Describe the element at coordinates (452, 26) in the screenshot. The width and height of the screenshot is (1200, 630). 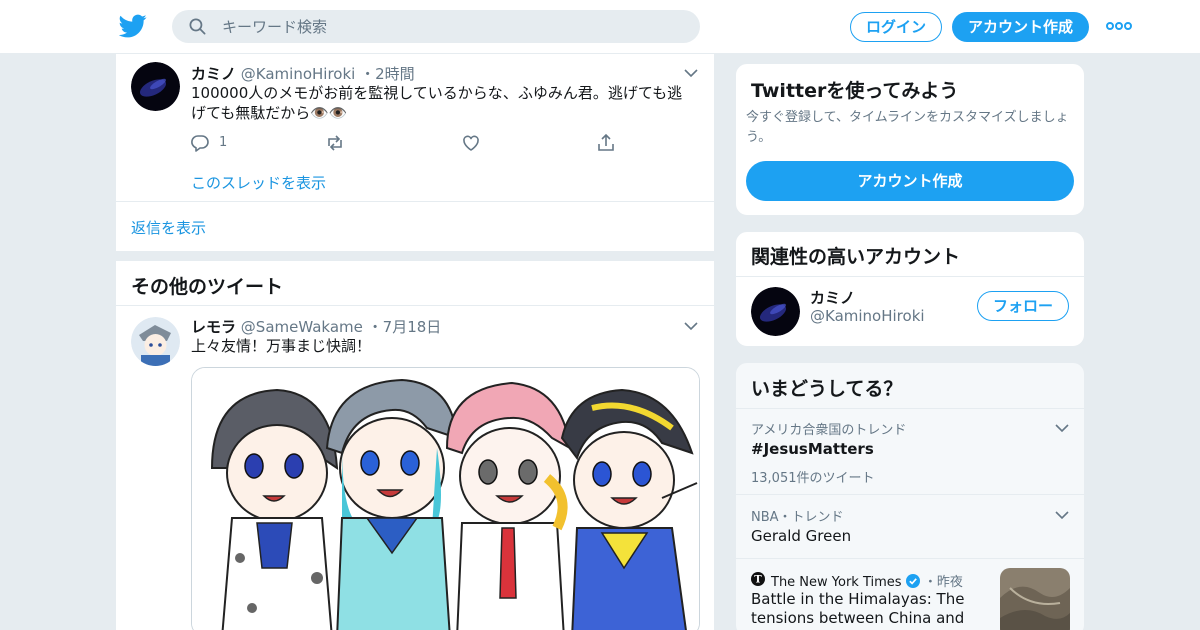
I see `search-input` at that location.